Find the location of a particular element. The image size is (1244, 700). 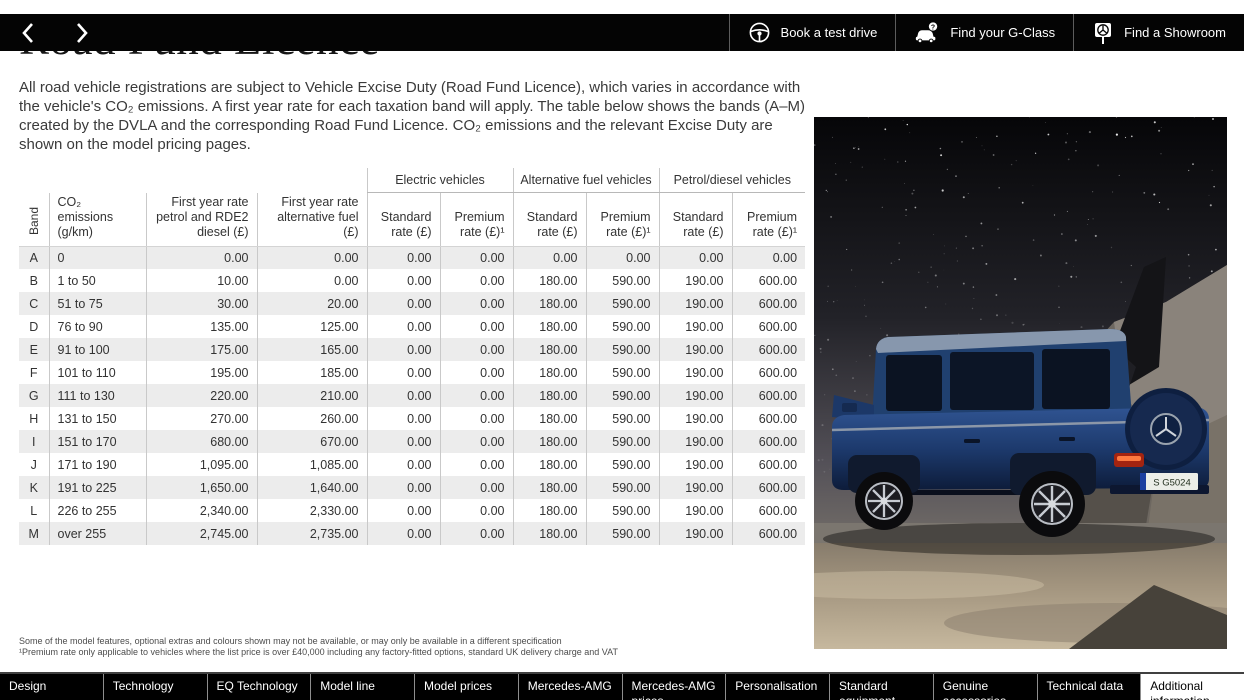

table-row-band-a: A 0 0.00 0.00 0.00 0.00 0.00 0.00 0.00 0.00 is located at coordinates (412, 257).